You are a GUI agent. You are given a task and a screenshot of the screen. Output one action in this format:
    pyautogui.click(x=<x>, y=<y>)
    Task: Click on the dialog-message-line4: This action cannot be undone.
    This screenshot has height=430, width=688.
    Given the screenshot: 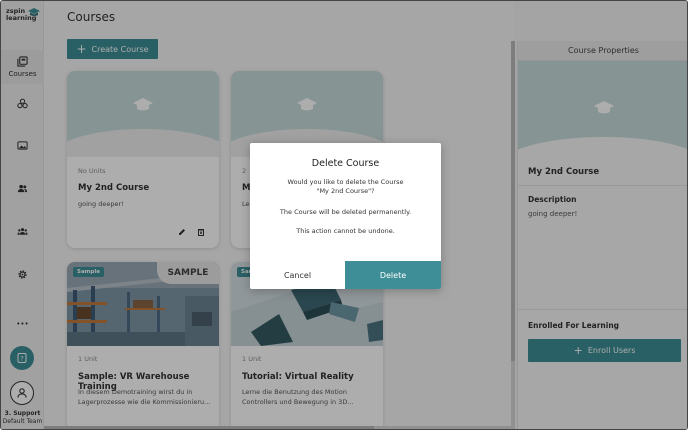 What is the action you would take?
    pyautogui.click(x=345, y=231)
    